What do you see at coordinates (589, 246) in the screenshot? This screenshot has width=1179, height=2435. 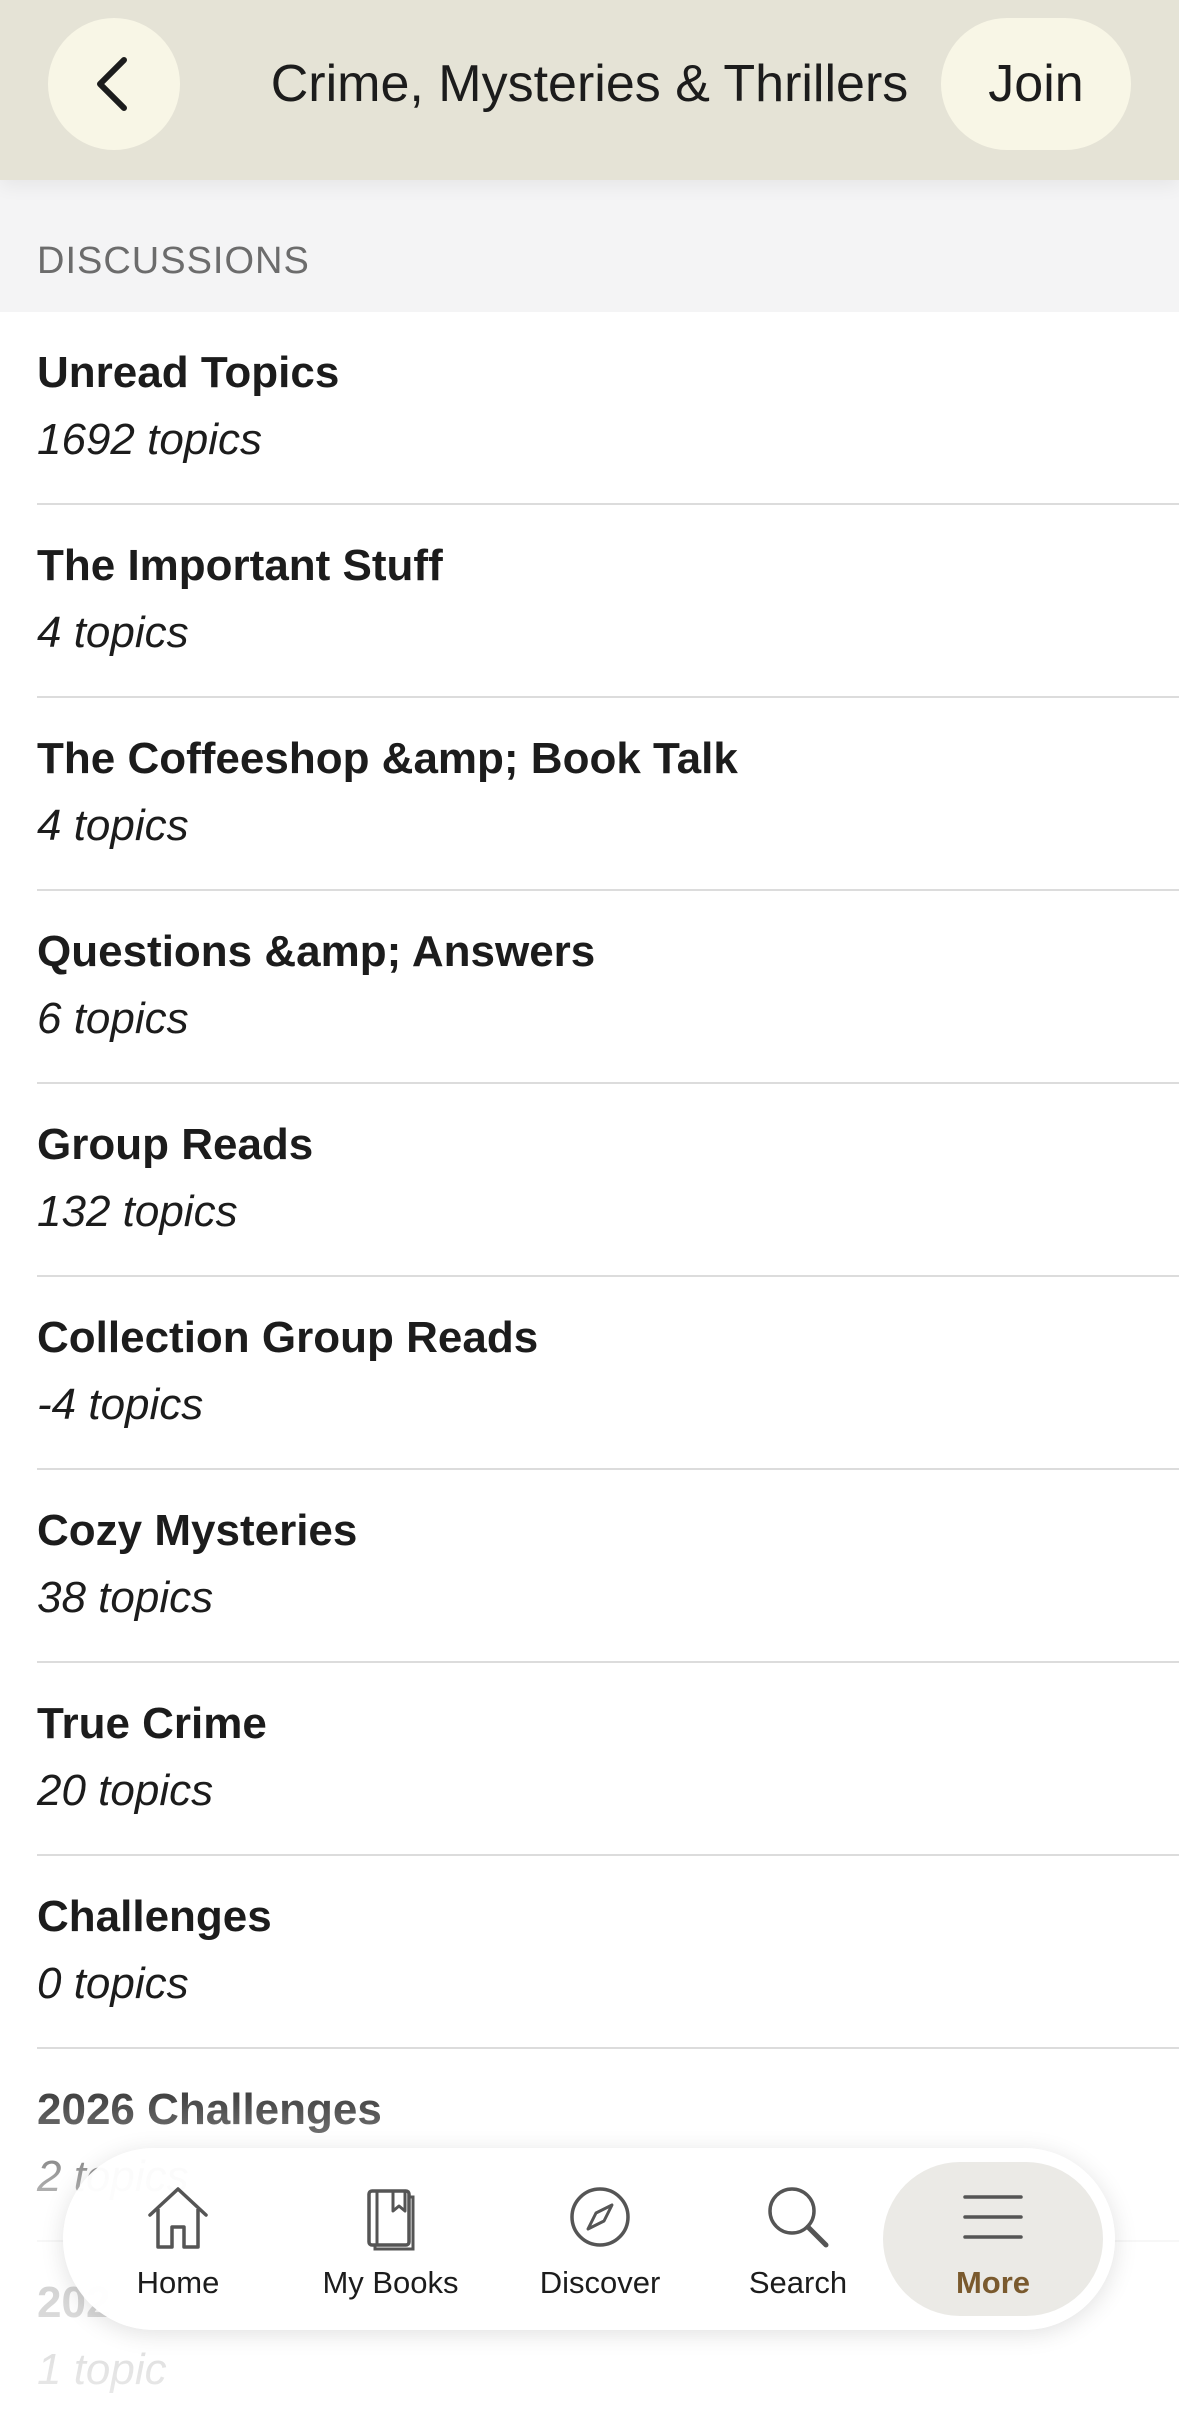 I see `section-header: DISCUSSIONS` at bounding box center [589, 246].